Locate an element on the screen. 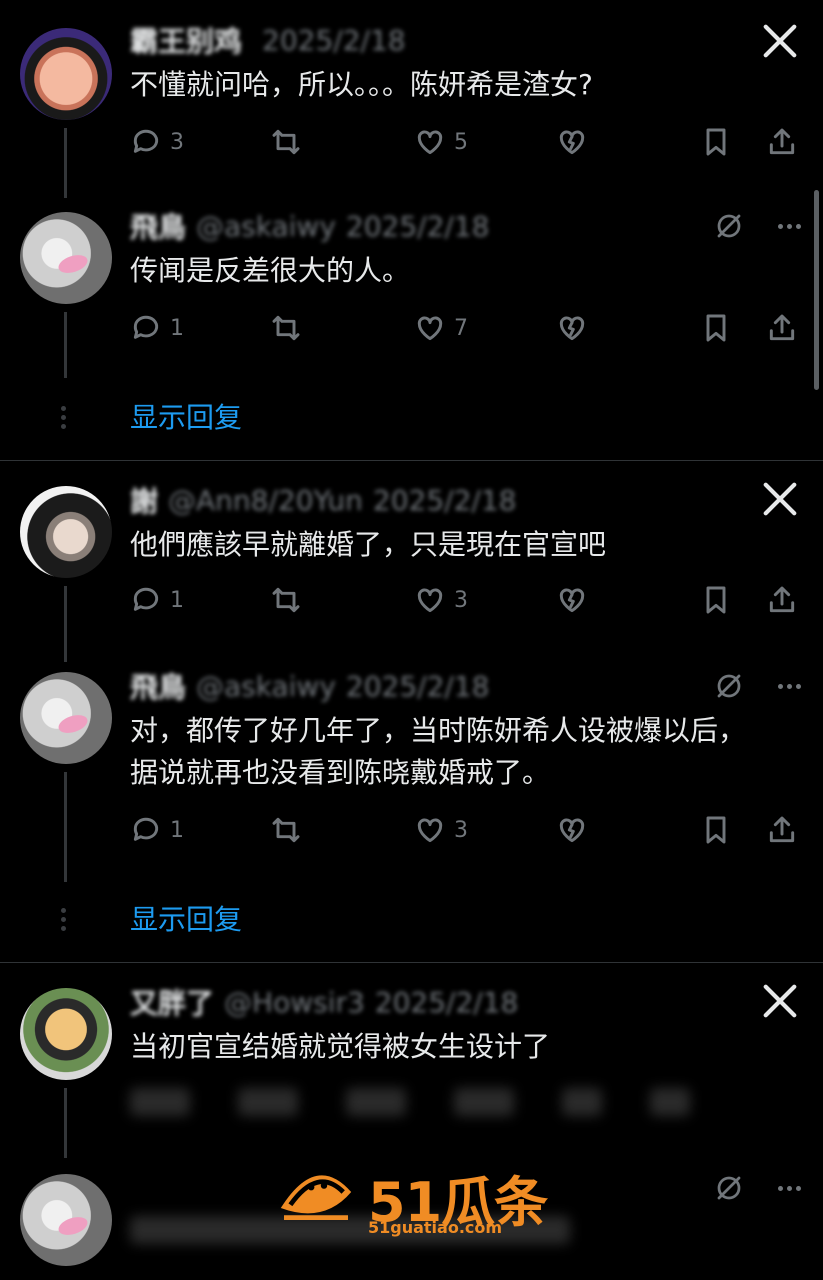 The width and height of the screenshot is (823, 1280). author-handle: @Ann8/20Yun is located at coordinates (265, 500).